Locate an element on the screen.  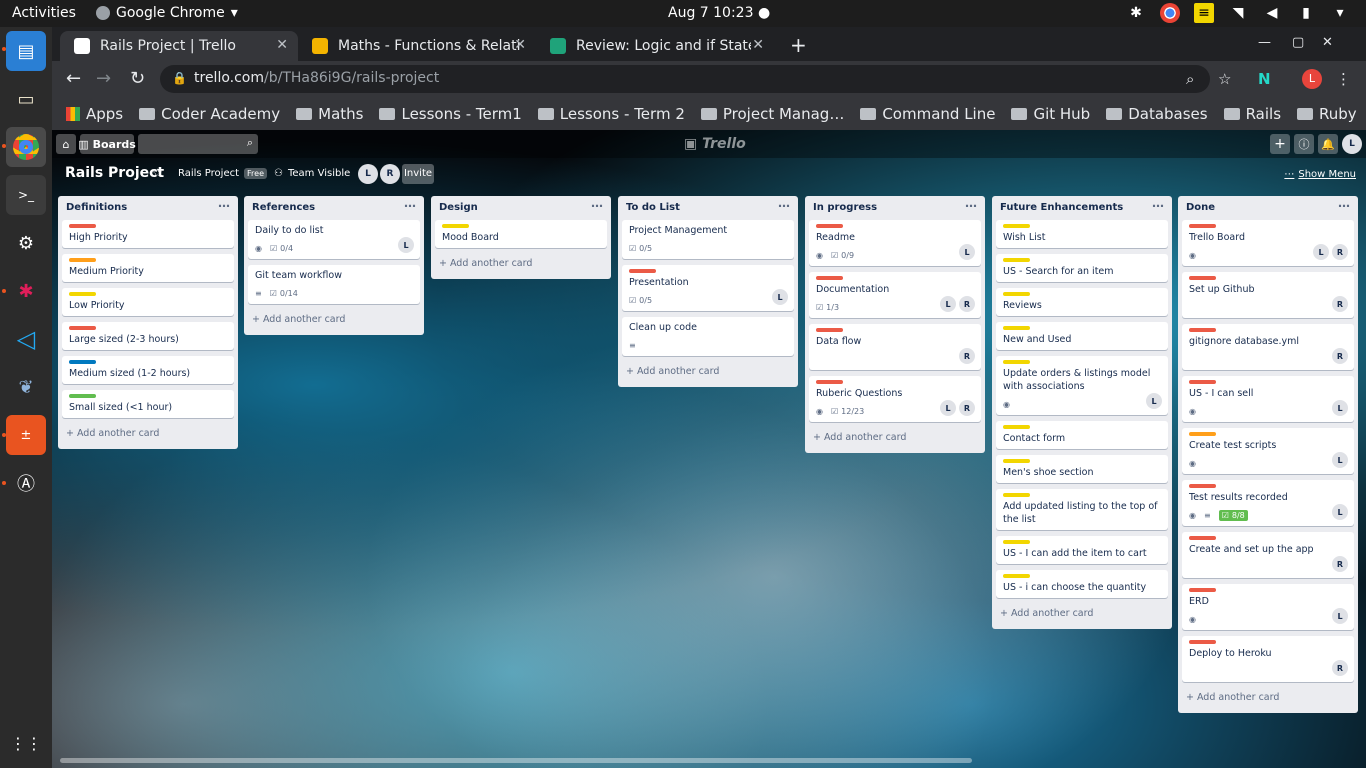
card: US - I can sell ◉ L is located at coordinates (1268, 399).